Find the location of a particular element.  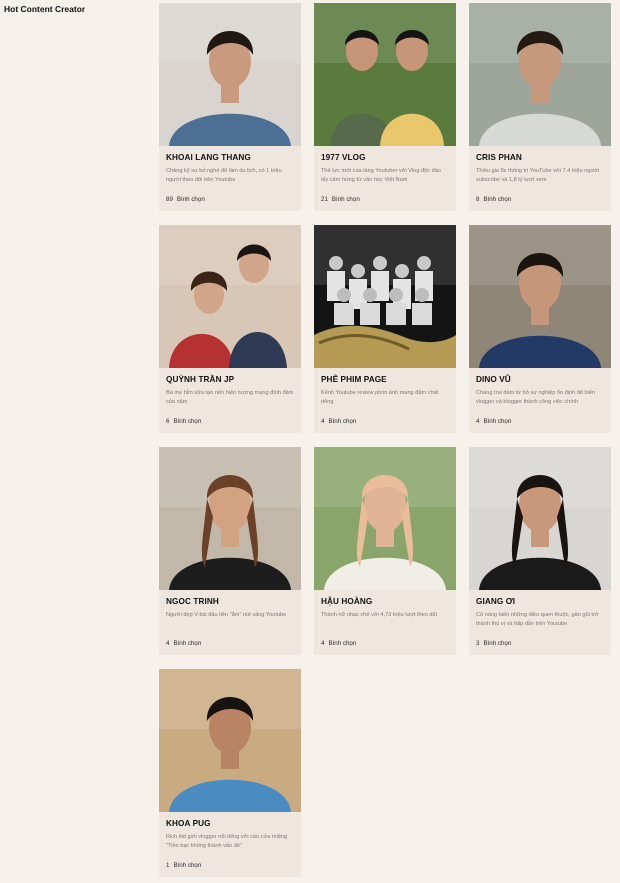

woman-black-blazer-photo is located at coordinates (540, 518).